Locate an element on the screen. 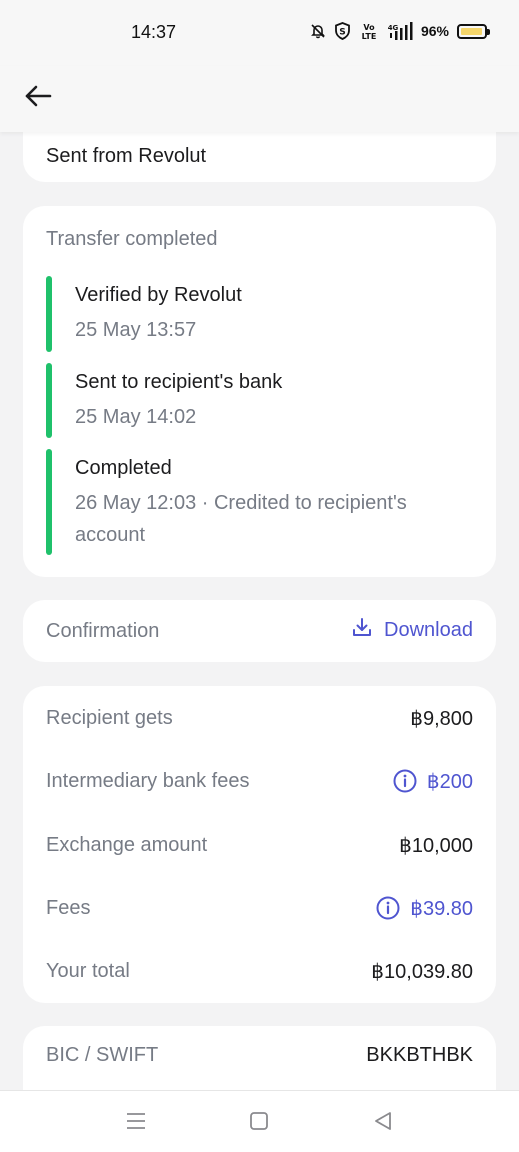 The image size is (519, 1152). detail-value-text: ฿200 is located at coordinates (449, 781).